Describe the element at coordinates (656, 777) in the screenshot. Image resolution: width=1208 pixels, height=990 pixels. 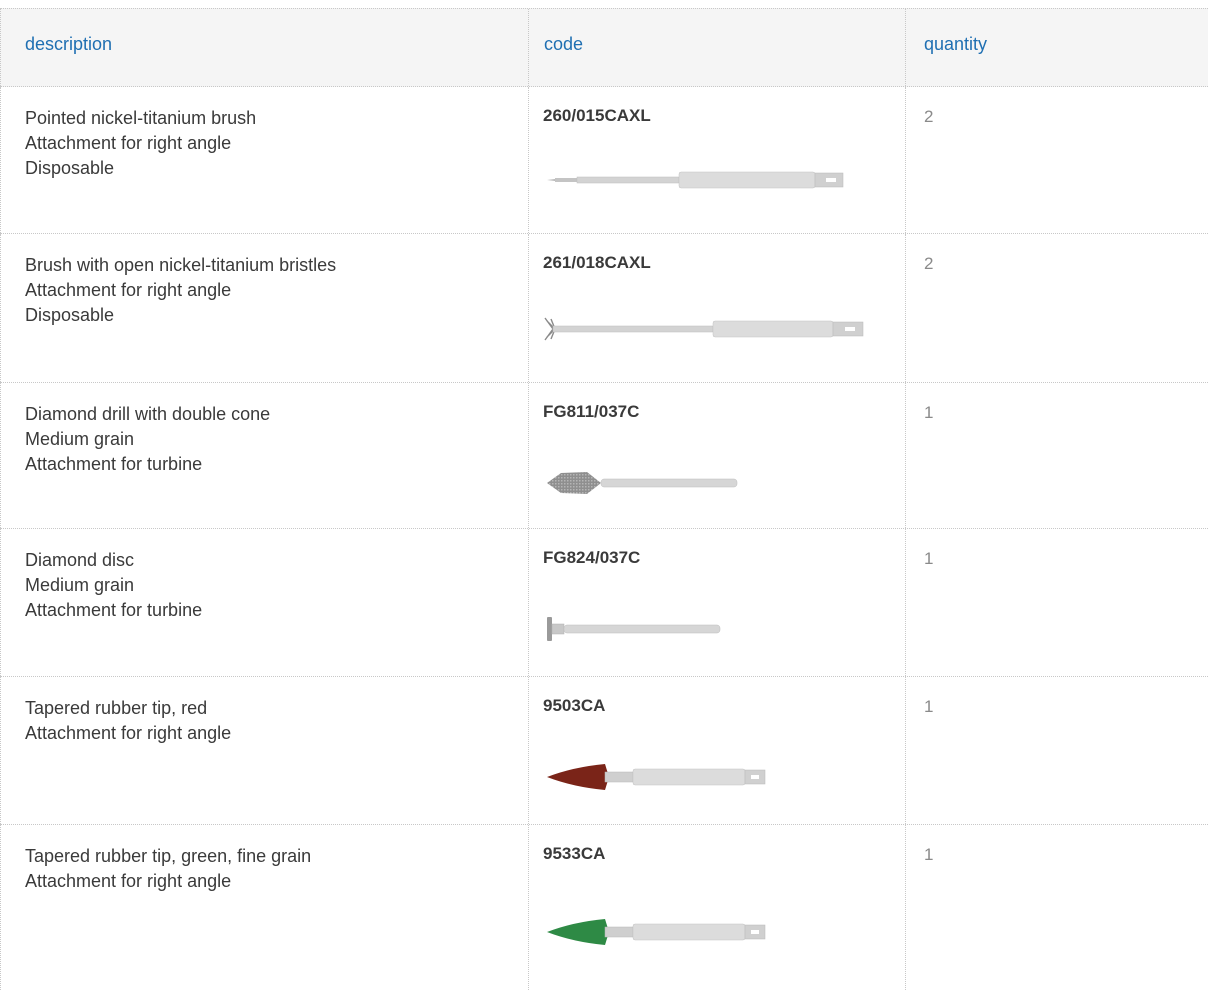
I see `red-rubber-tip-icon` at that location.